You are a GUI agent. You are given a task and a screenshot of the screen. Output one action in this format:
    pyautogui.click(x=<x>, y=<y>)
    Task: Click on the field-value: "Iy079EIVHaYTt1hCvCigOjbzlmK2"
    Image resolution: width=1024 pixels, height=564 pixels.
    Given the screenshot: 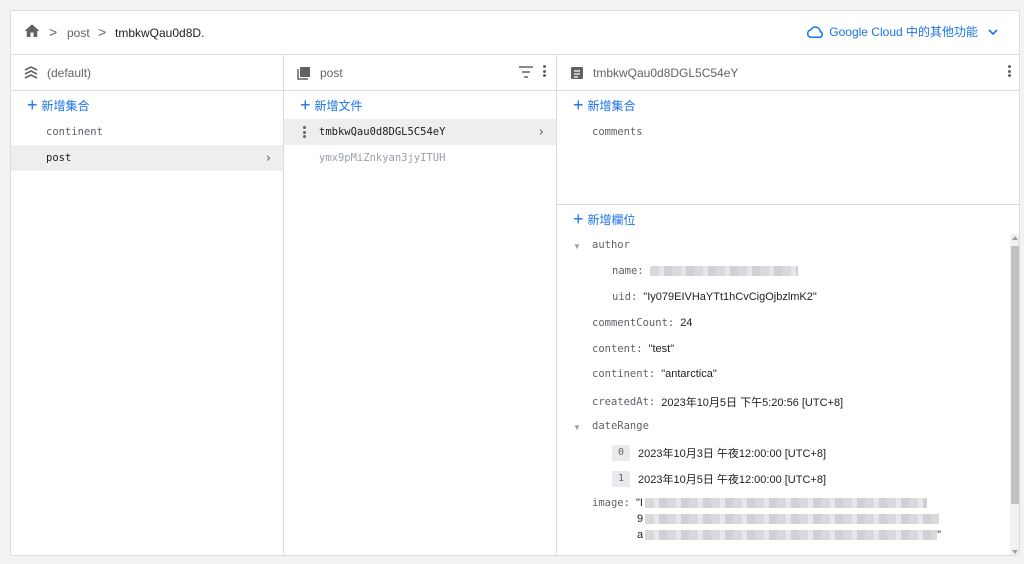 What is the action you would take?
    pyautogui.click(x=730, y=297)
    